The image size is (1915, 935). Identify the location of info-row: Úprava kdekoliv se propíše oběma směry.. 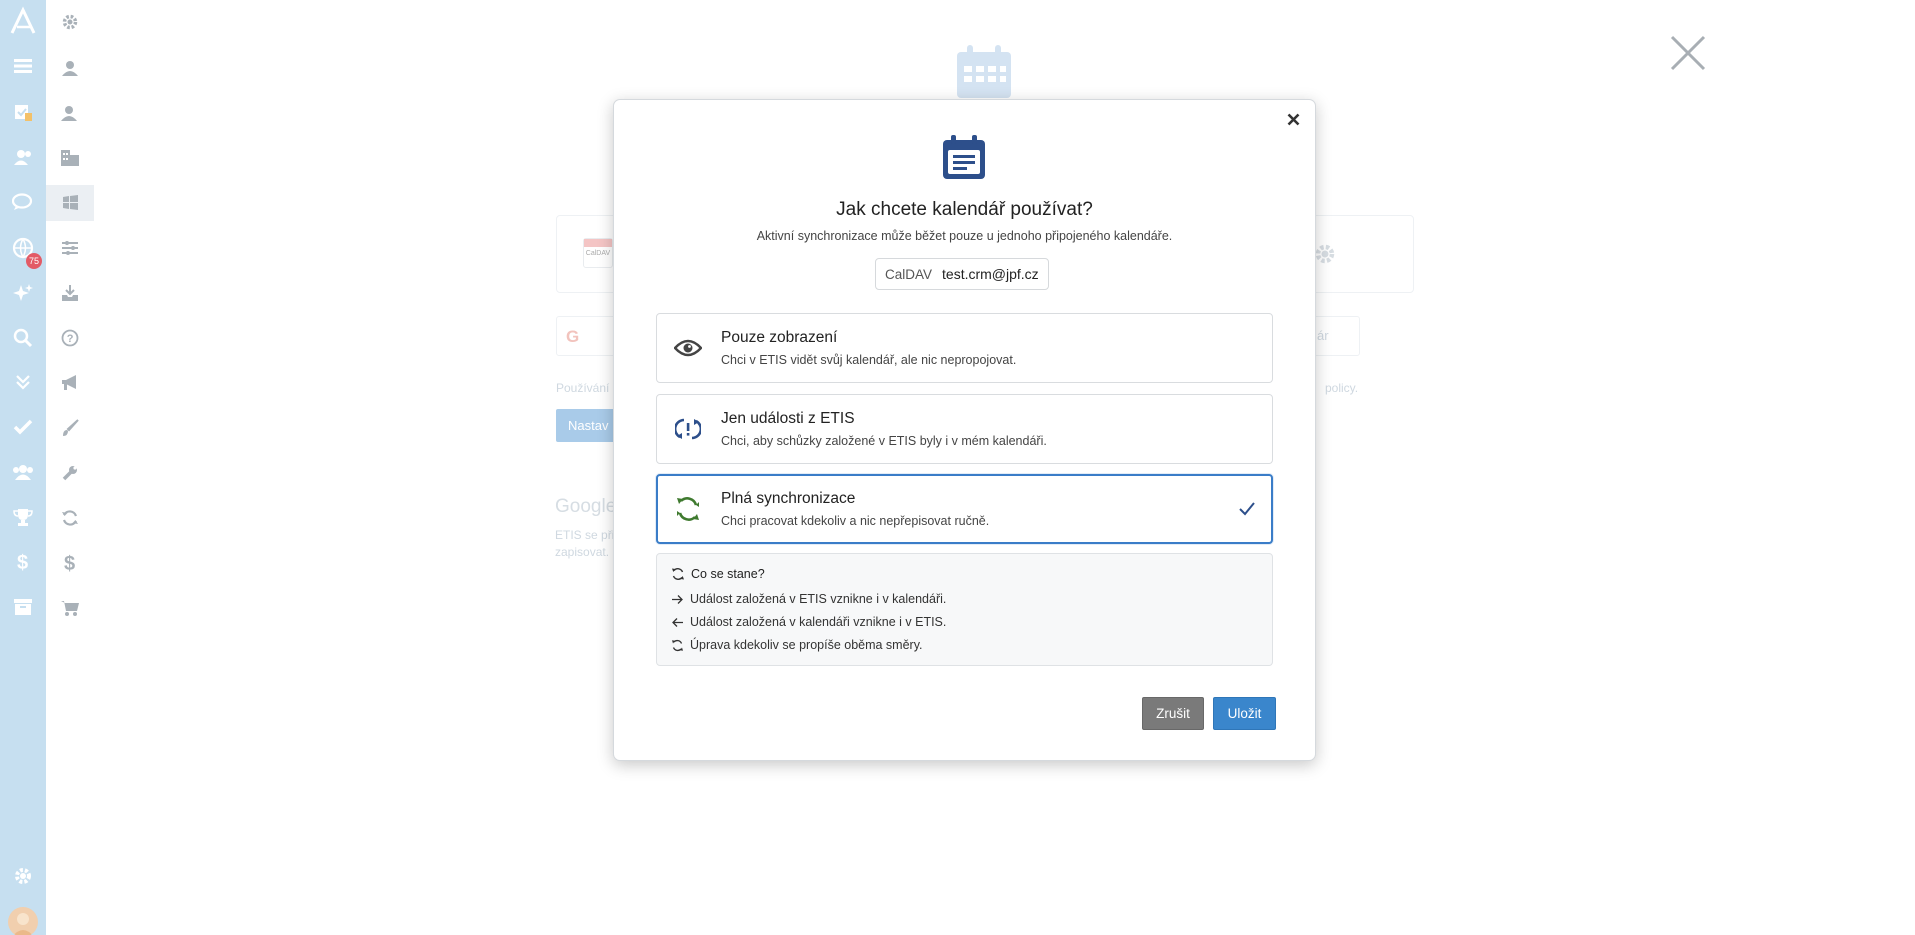
(797, 645).